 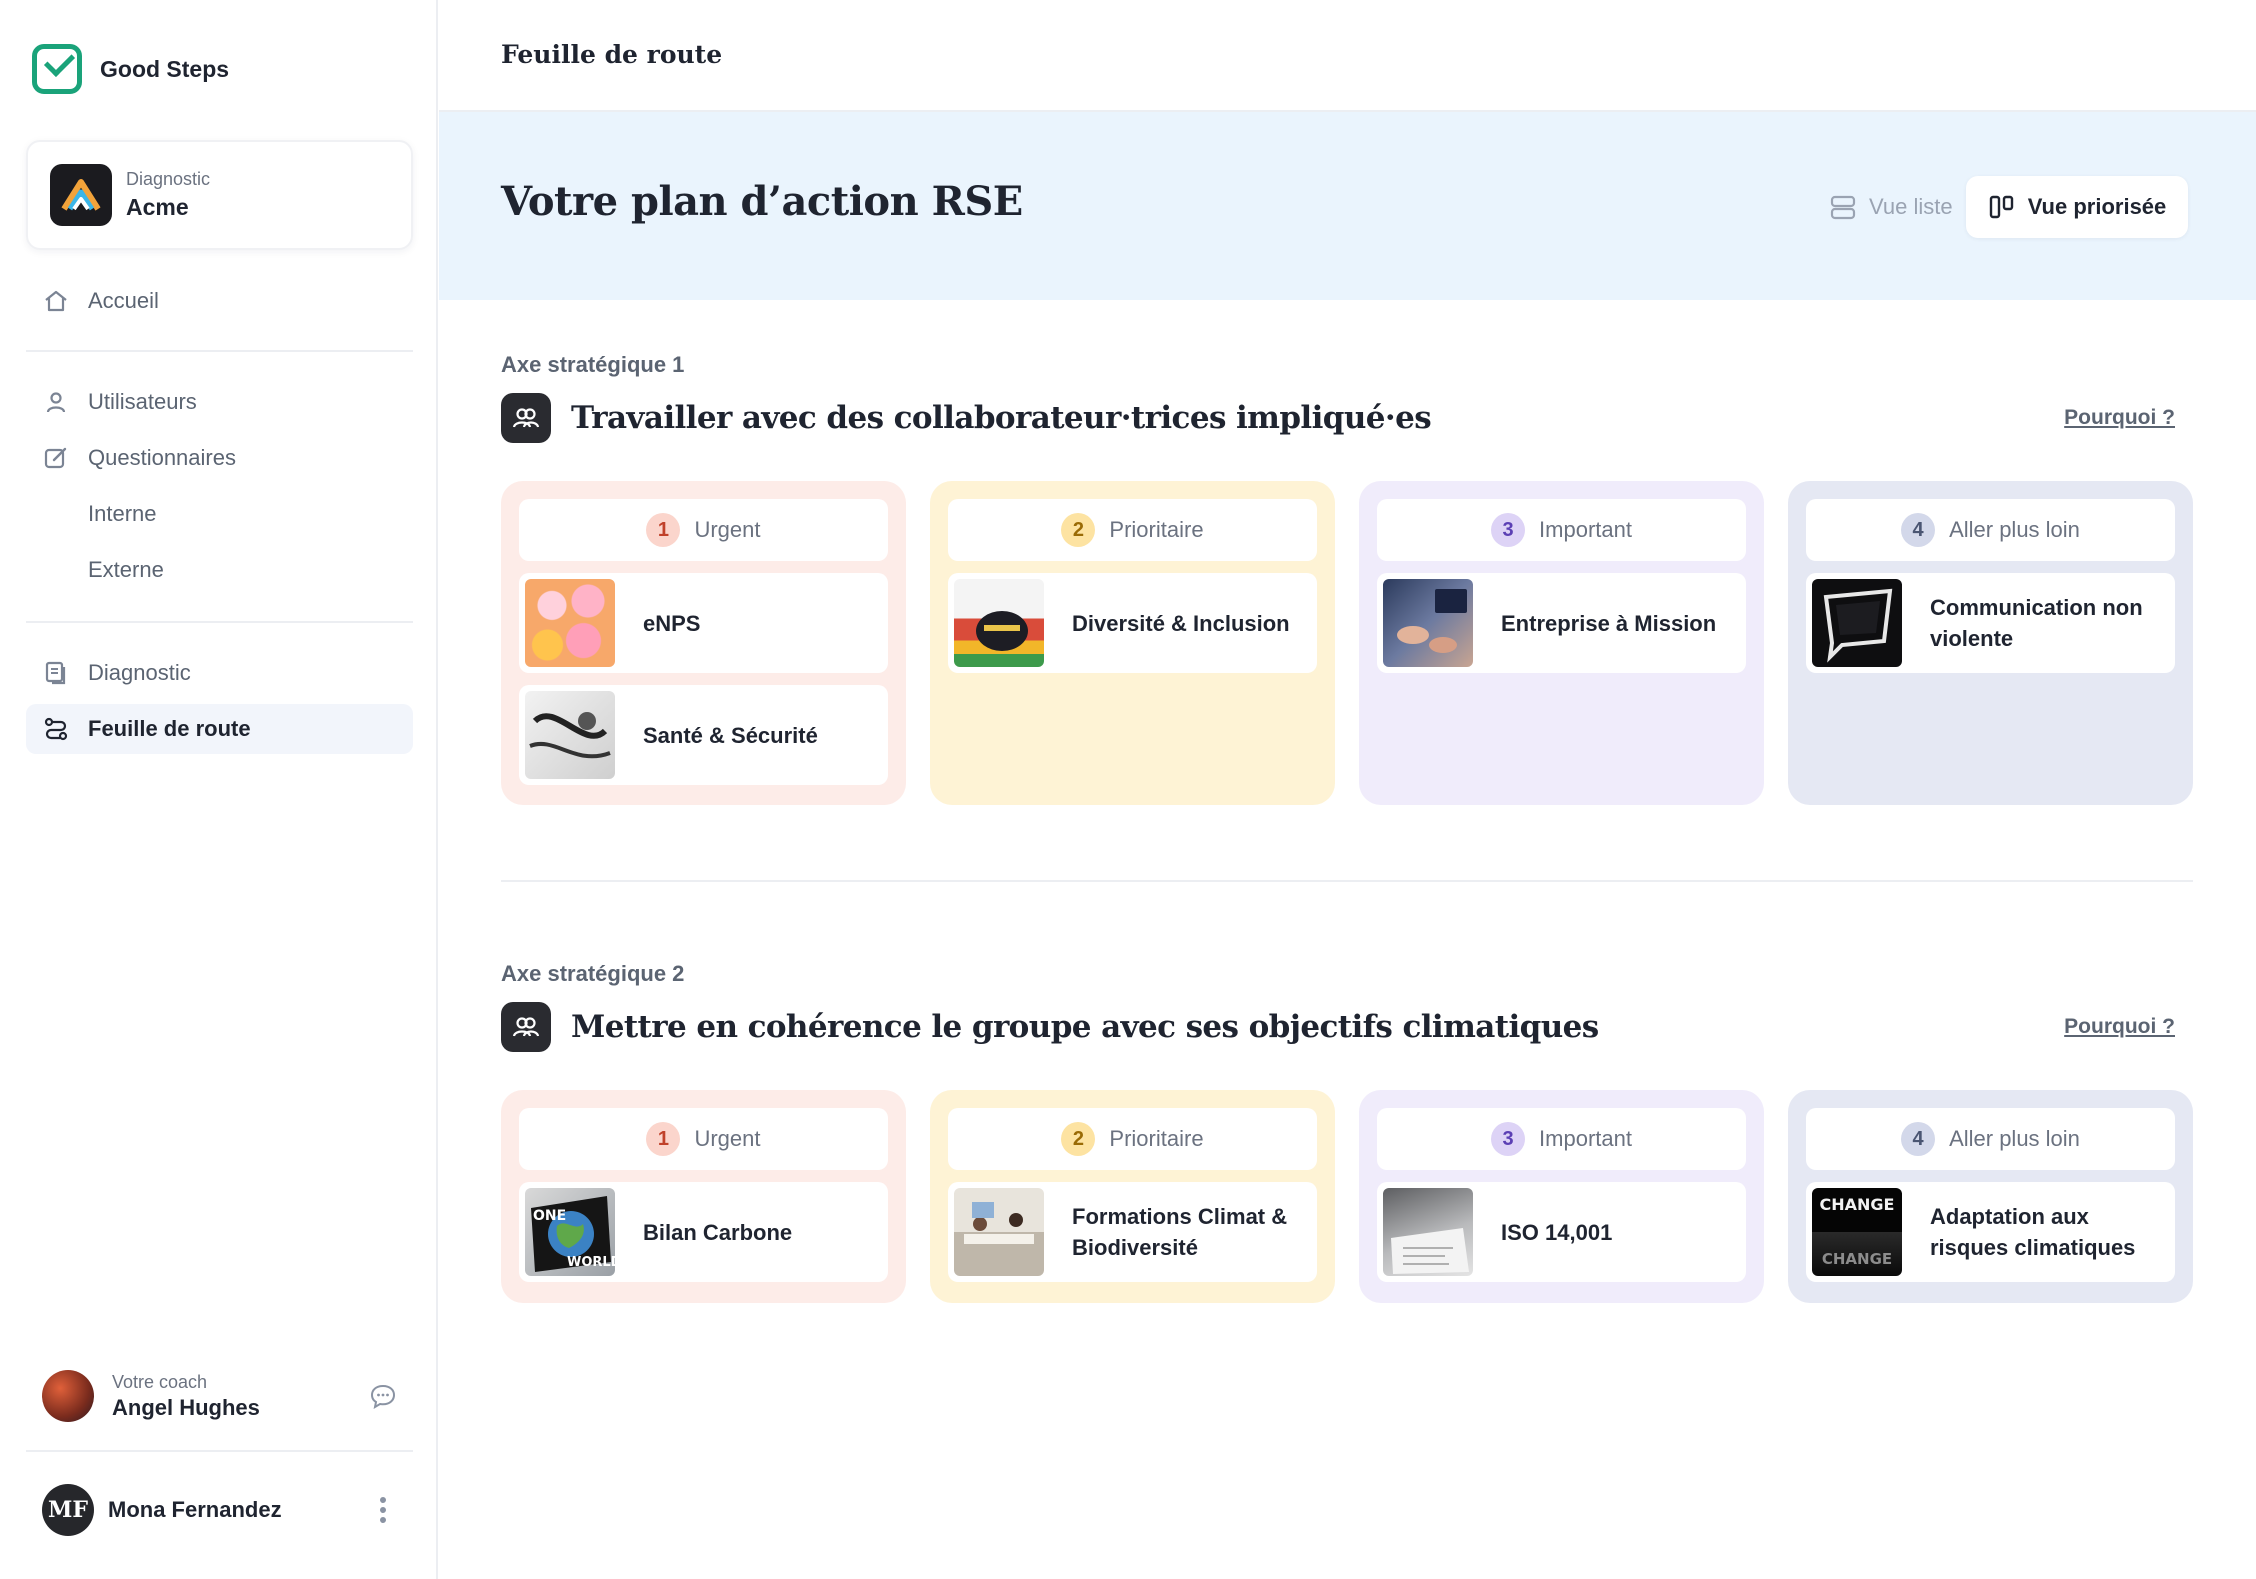 I want to click on section-divider, so click(x=1347, y=881).